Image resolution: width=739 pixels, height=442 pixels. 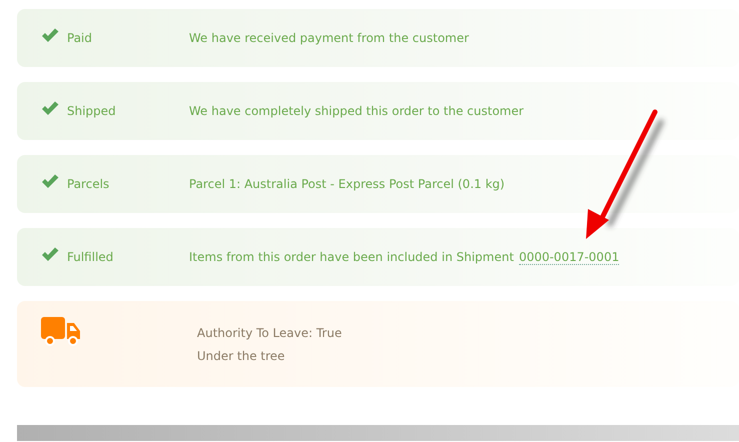 What do you see at coordinates (356, 111) in the screenshot?
I see `status-message: We have completely shipped this order to the customer` at bounding box center [356, 111].